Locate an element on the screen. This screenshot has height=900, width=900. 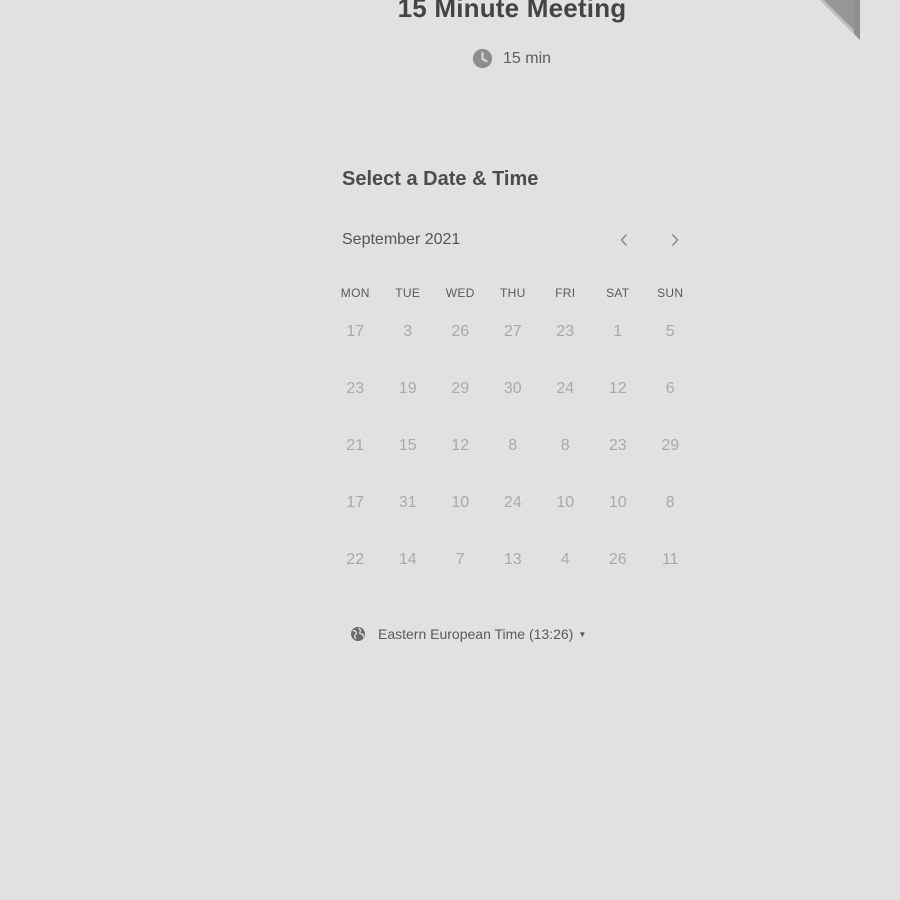
weekday-sat: SAT is located at coordinates (618, 292).